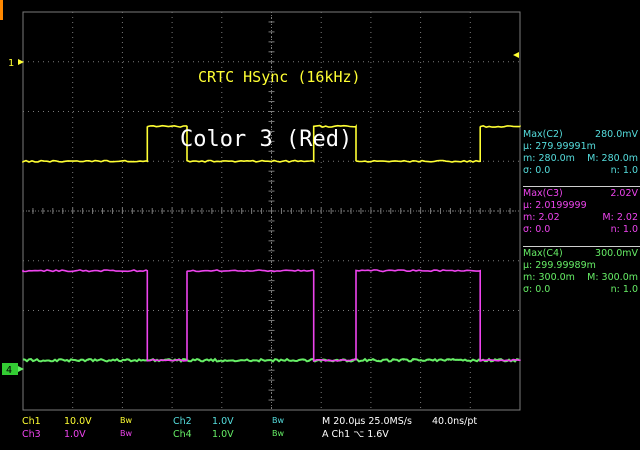  What do you see at coordinates (31, 421) in the screenshot?
I see `ch1-label: Ch1` at bounding box center [31, 421].